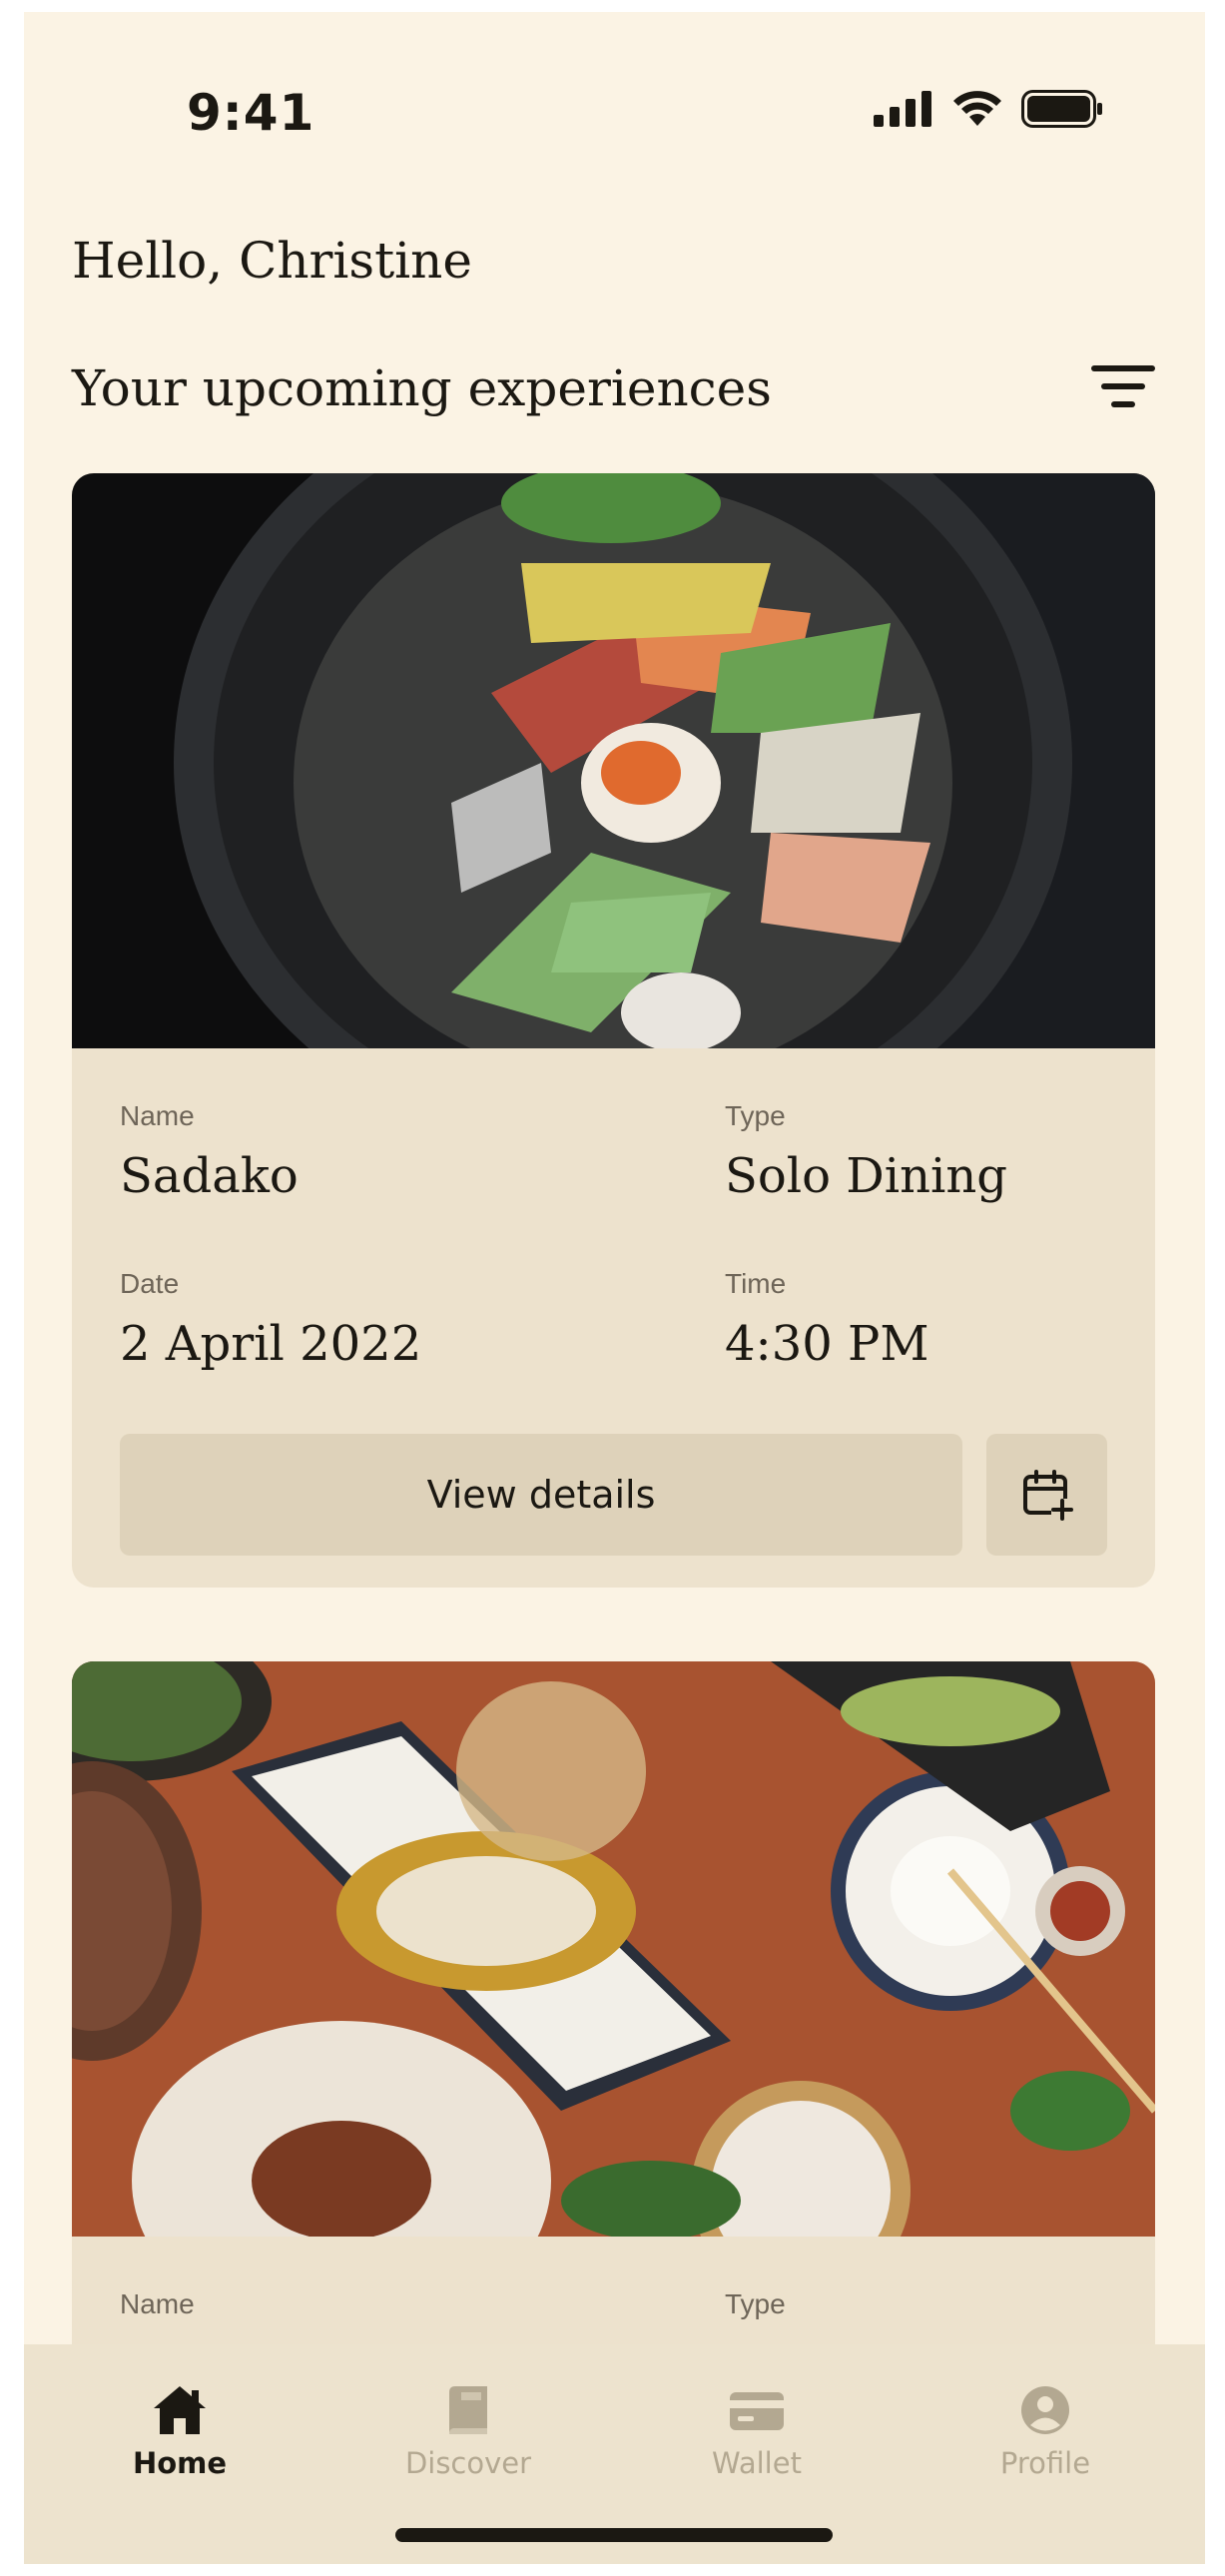 The image size is (1225, 2576). I want to click on experience-date: 2 April 2022, so click(271, 1344).